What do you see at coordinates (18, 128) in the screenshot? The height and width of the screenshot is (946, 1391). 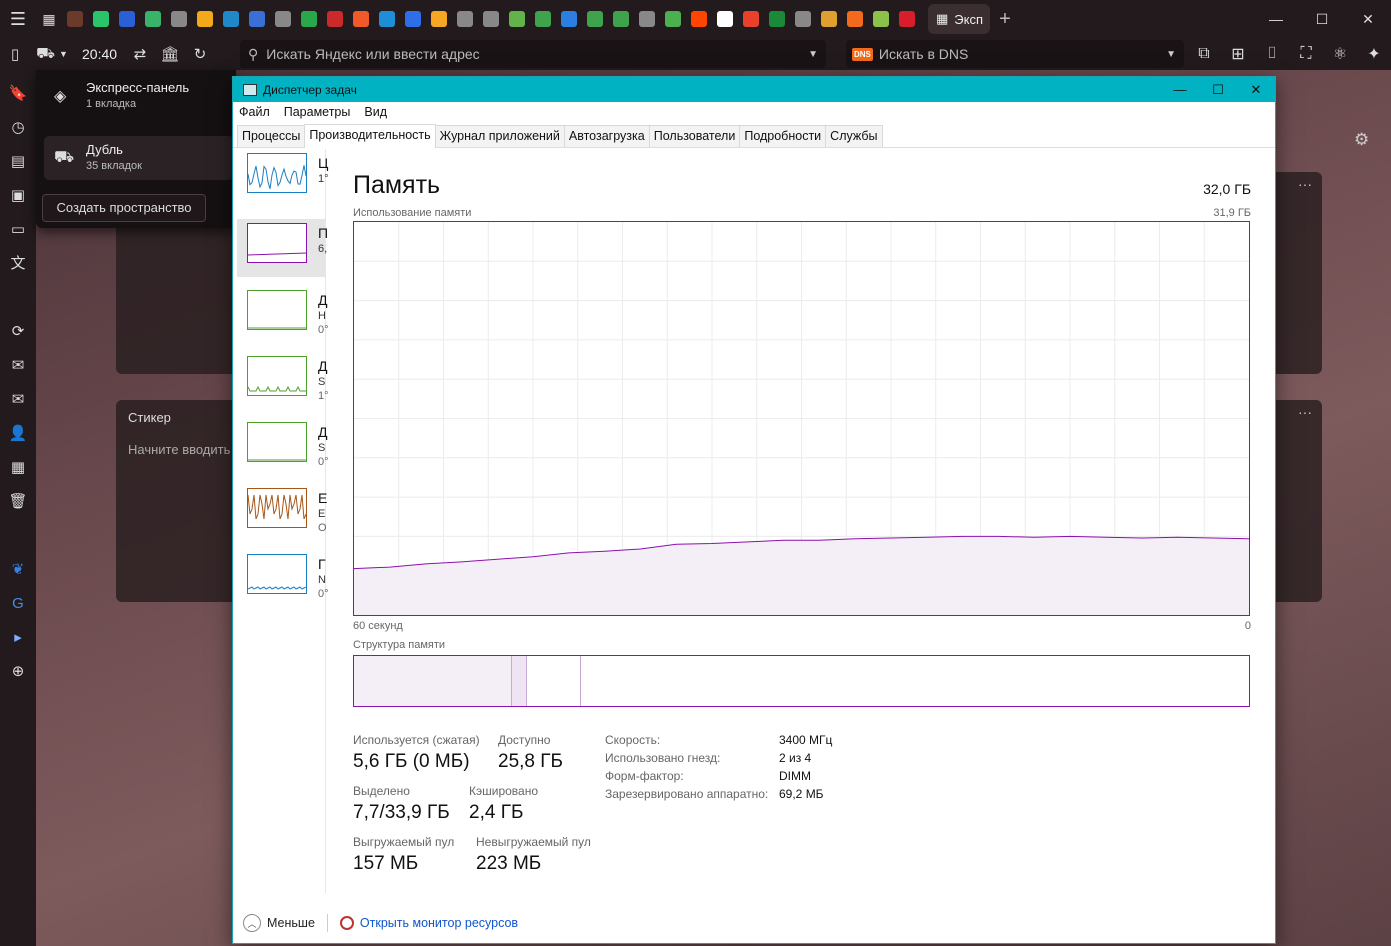 I see `history-icon: ◷` at bounding box center [18, 128].